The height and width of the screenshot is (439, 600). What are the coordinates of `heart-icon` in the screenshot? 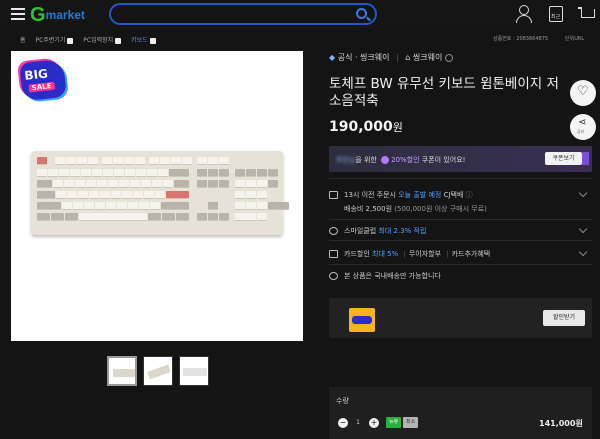 It's located at (583, 93).